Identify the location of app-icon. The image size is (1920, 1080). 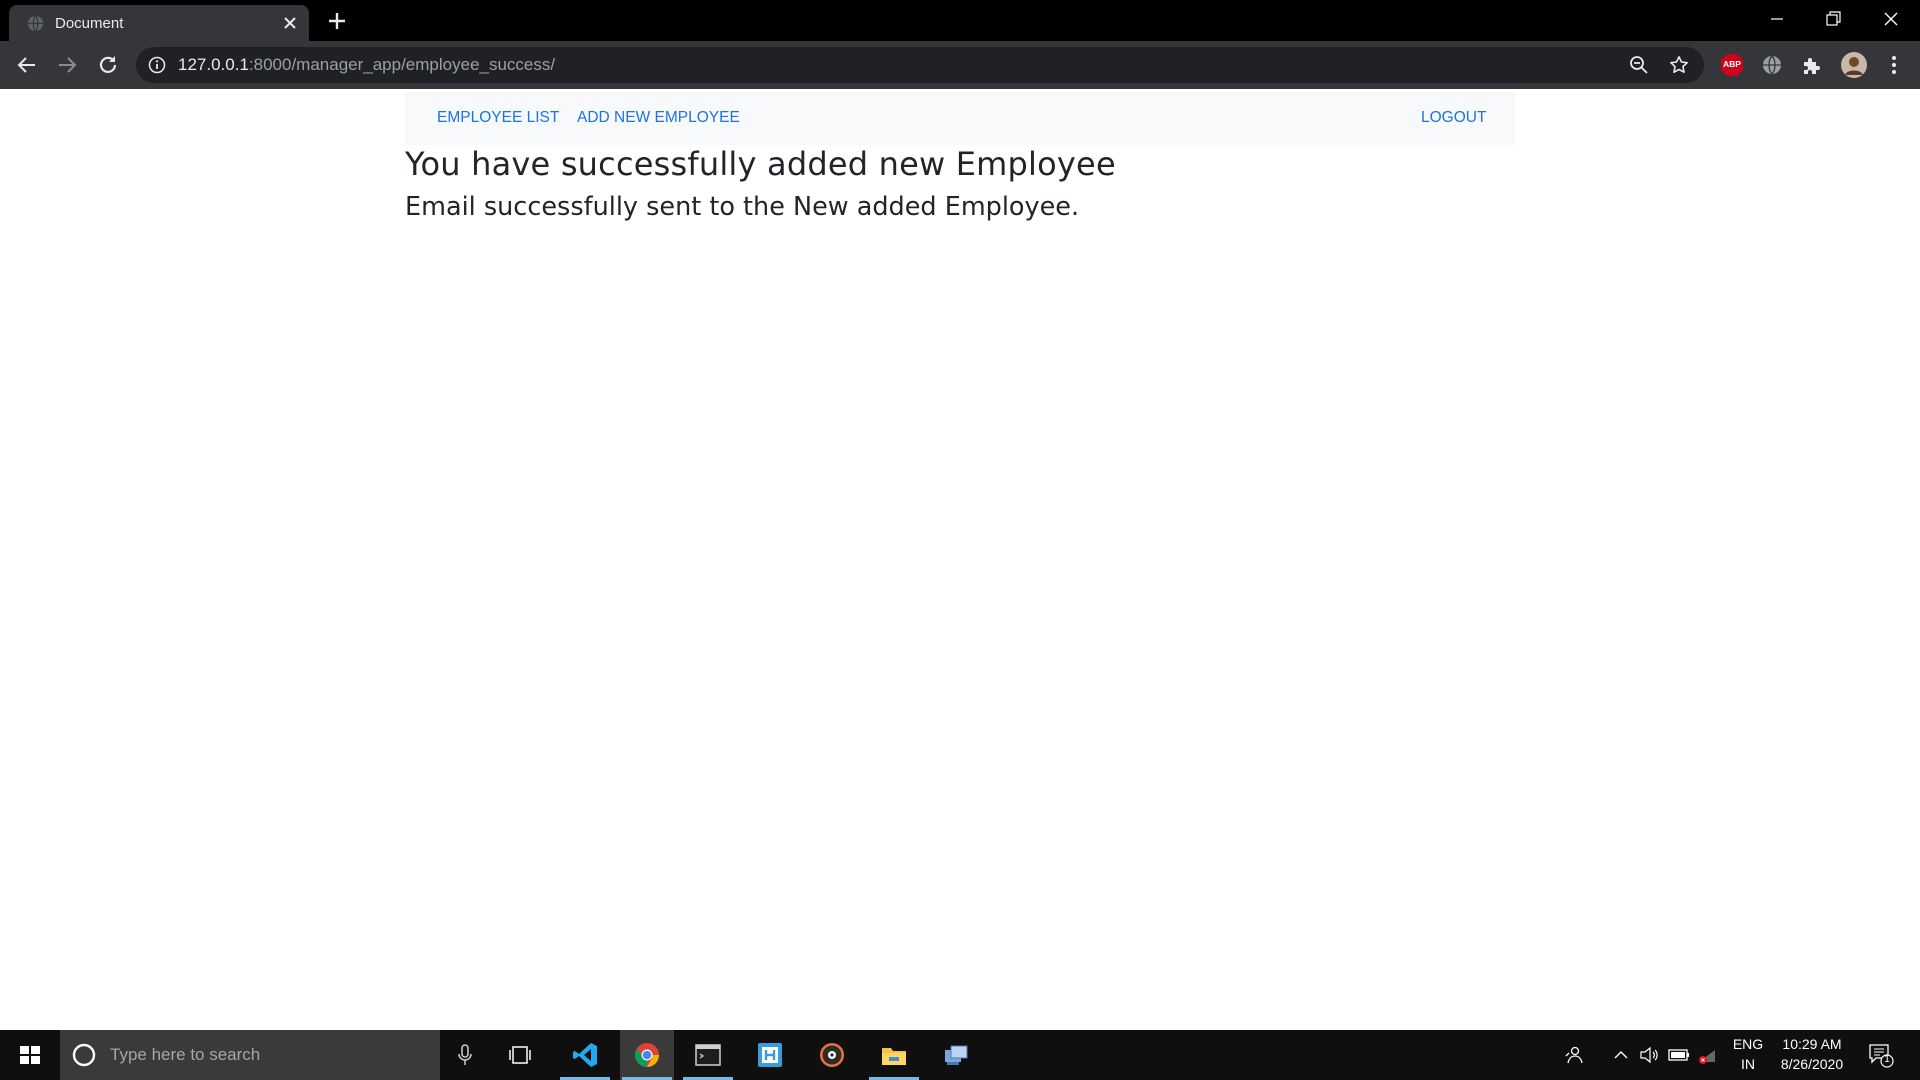
(770, 1055).